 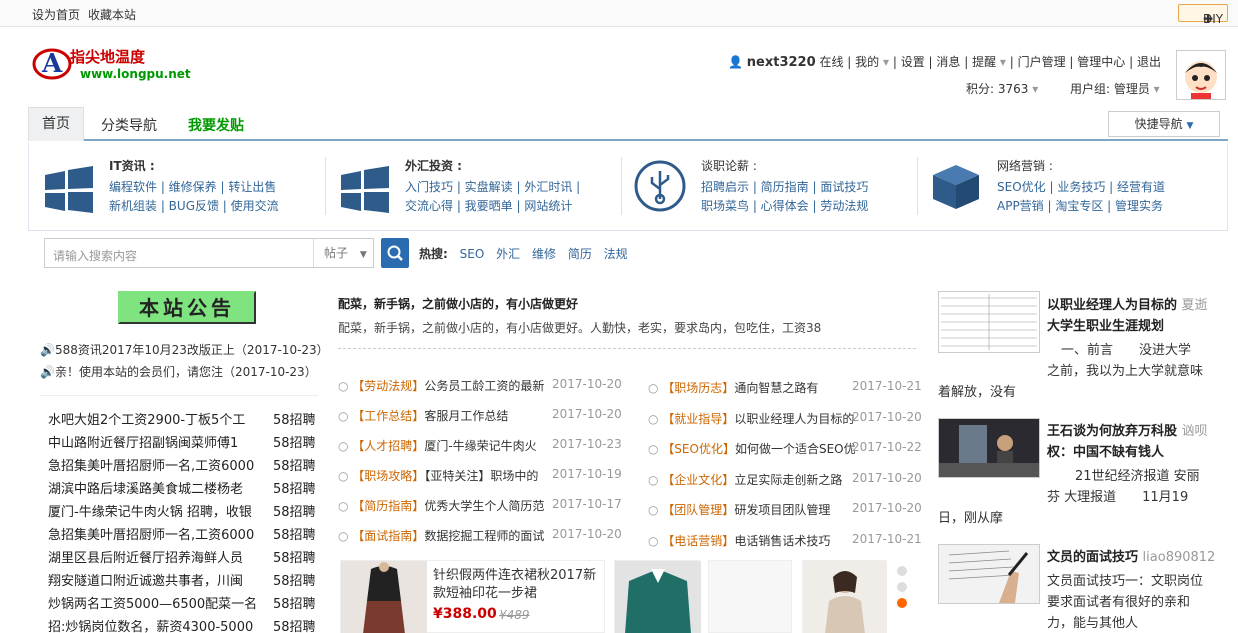 I want to click on news-item: ○ 【面试指南】数据挖掘工程师的面试 2017-10-20, so click(x=485, y=535).